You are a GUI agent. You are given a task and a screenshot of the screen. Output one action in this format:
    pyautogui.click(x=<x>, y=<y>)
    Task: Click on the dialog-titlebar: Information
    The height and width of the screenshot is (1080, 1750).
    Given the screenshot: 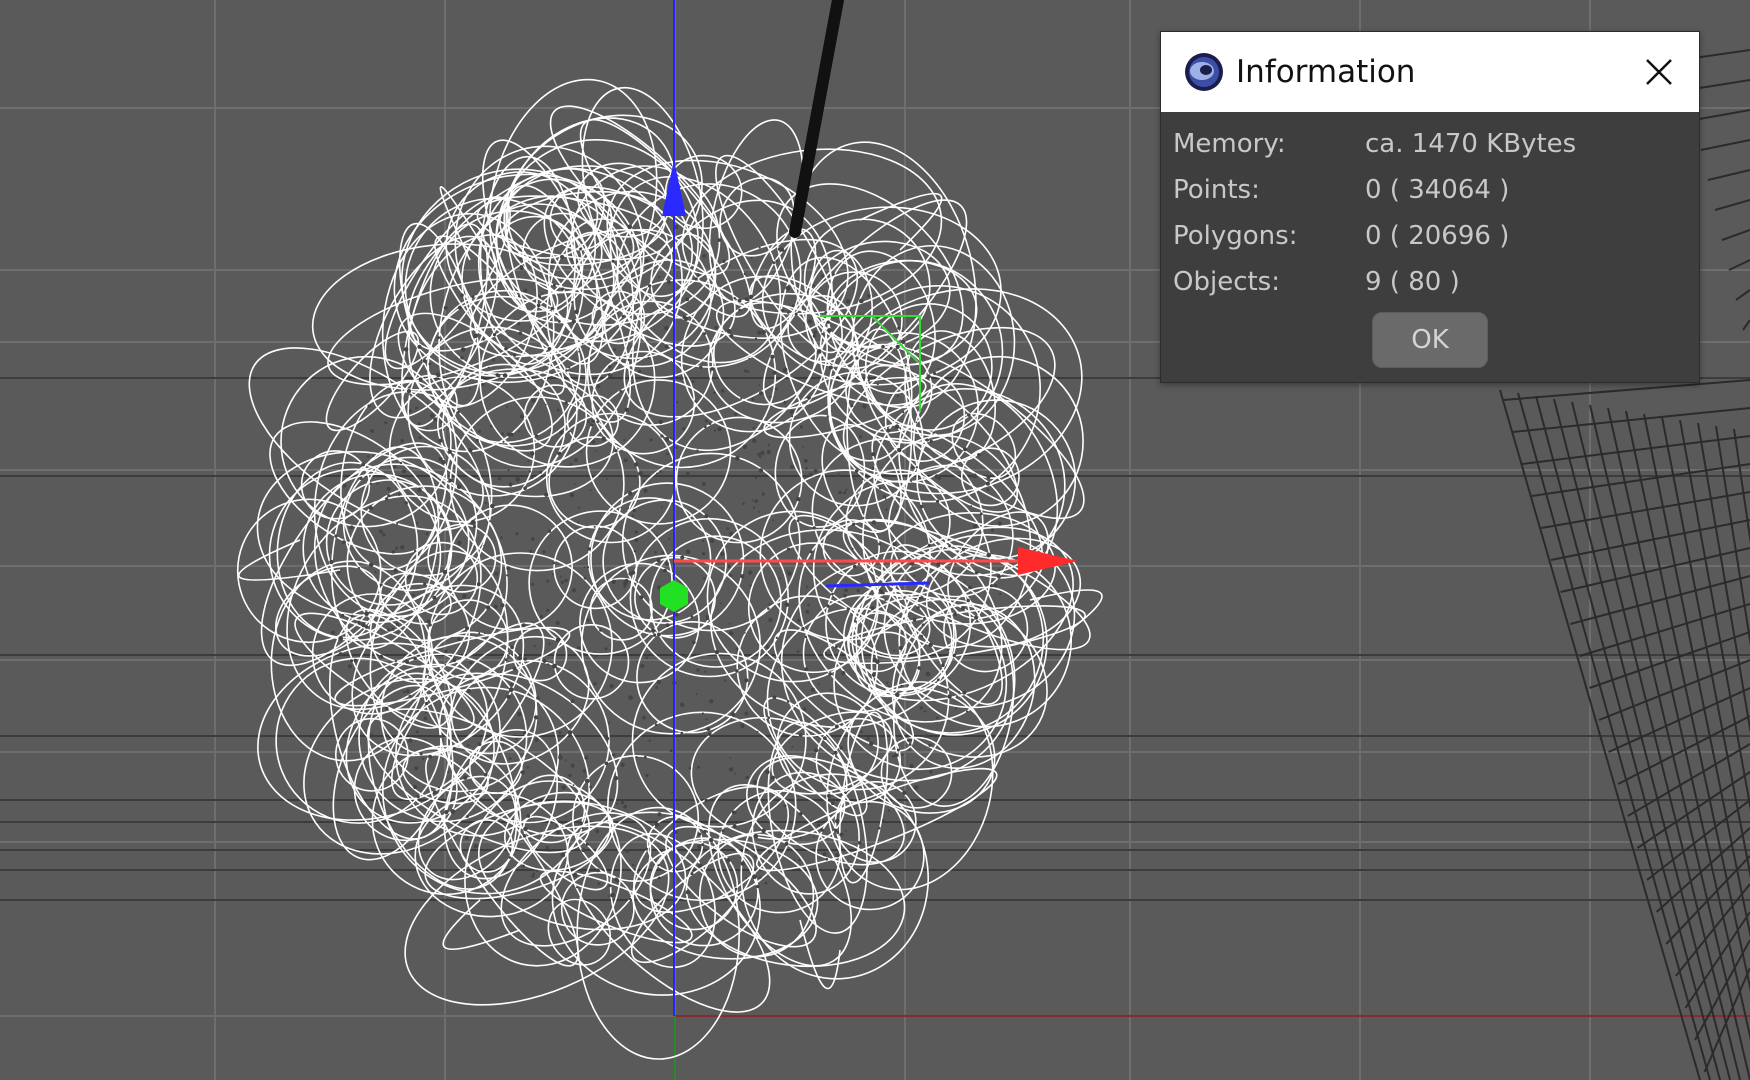 What is the action you would take?
    pyautogui.click(x=1430, y=72)
    